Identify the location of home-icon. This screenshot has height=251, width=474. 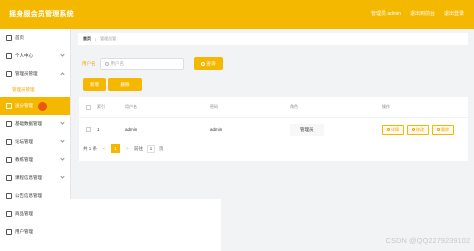
(9, 38).